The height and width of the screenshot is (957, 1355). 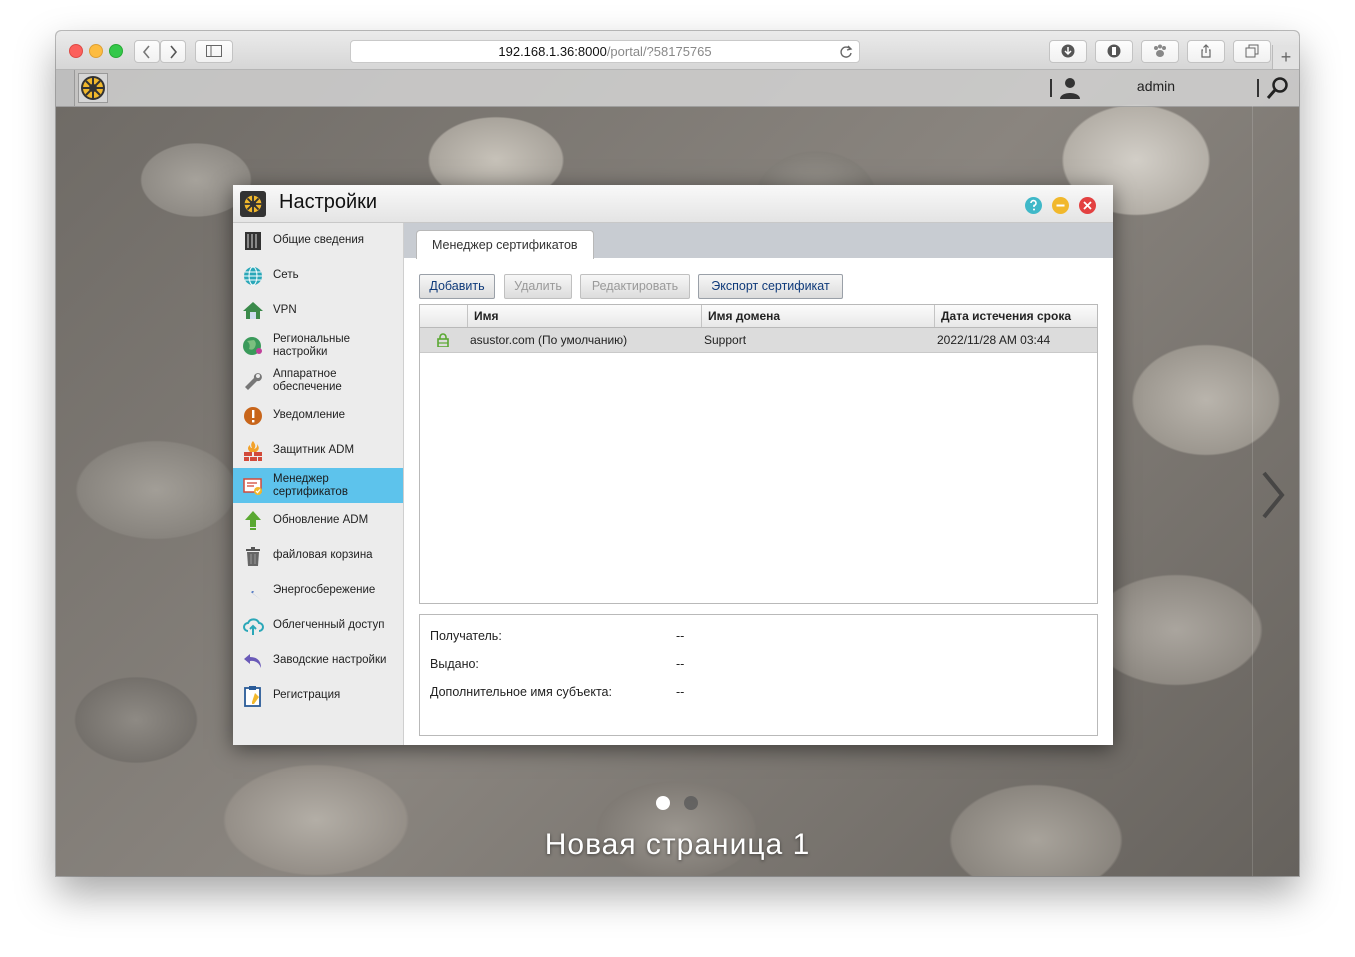 I want to click on wrench-icon, so click(x=253, y=381).